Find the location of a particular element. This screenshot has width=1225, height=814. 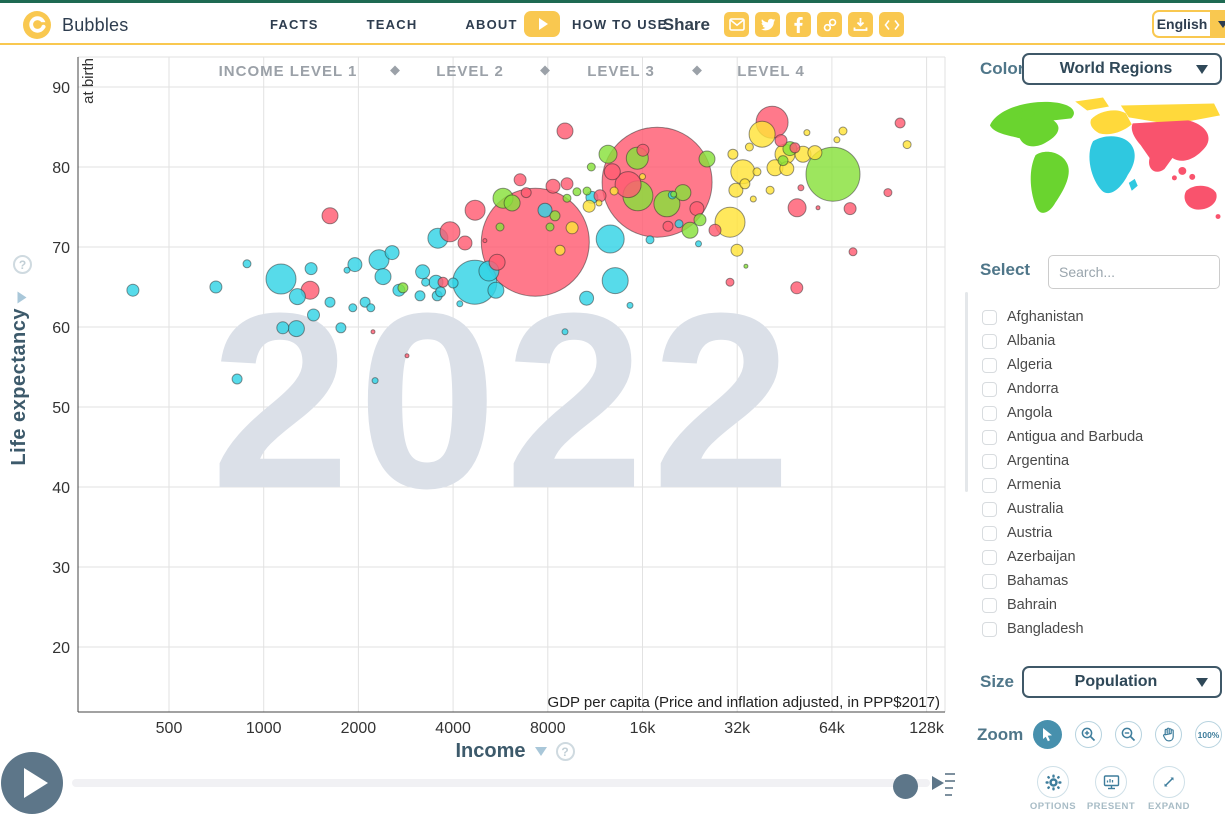

country-list-item: Argentina is located at coordinates (1097, 461).